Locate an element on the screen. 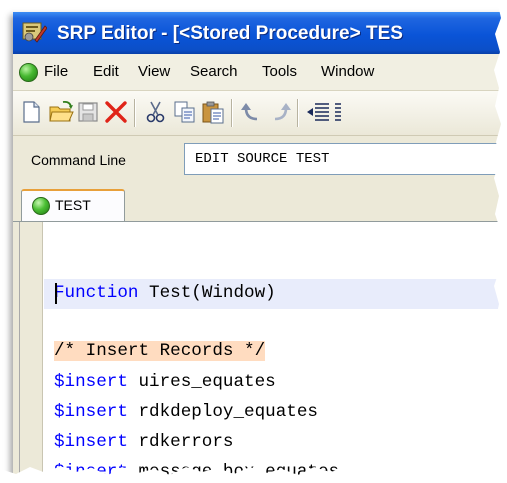  tab-label: TEST is located at coordinates (73, 205).